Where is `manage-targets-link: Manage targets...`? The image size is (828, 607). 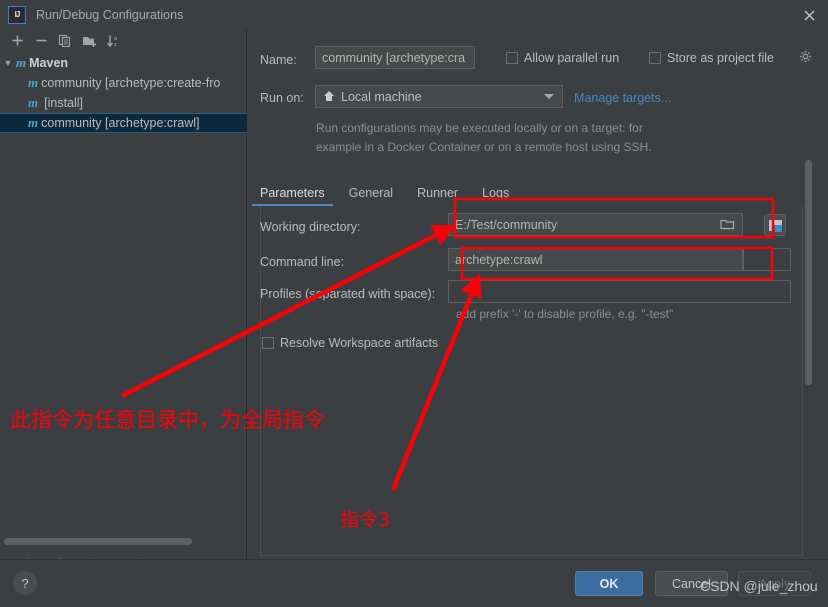
manage-targets-link: Manage targets... is located at coordinates (622, 98).